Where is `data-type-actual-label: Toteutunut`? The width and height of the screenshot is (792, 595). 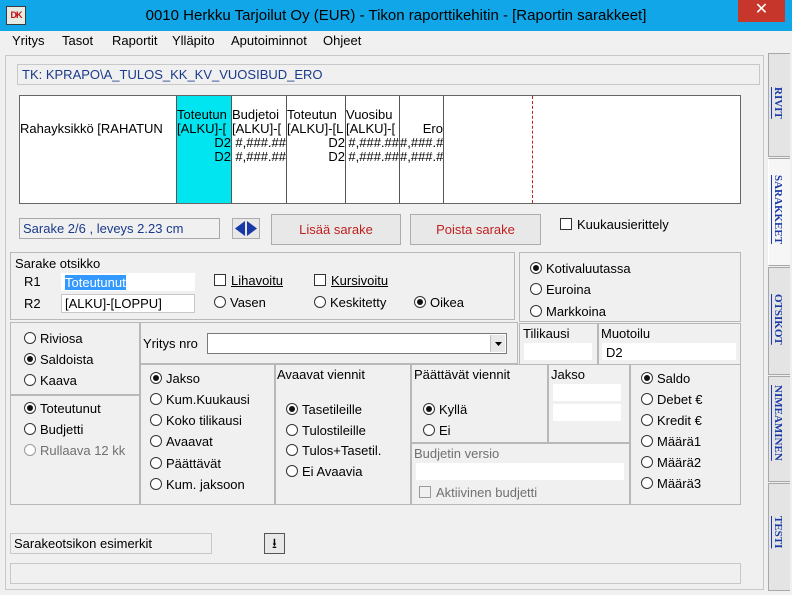
data-type-actual-label: Toteutunut is located at coordinates (70, 408).